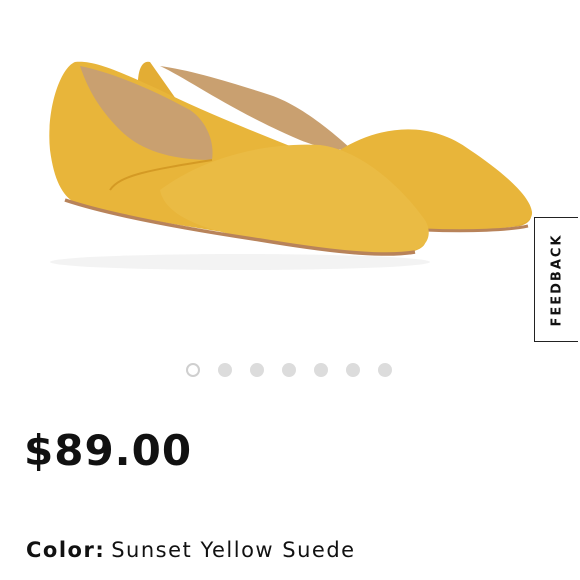  Describe the element at coordinates (108, 450) in the screenshot. I see `product-price: $89.00` at that location.